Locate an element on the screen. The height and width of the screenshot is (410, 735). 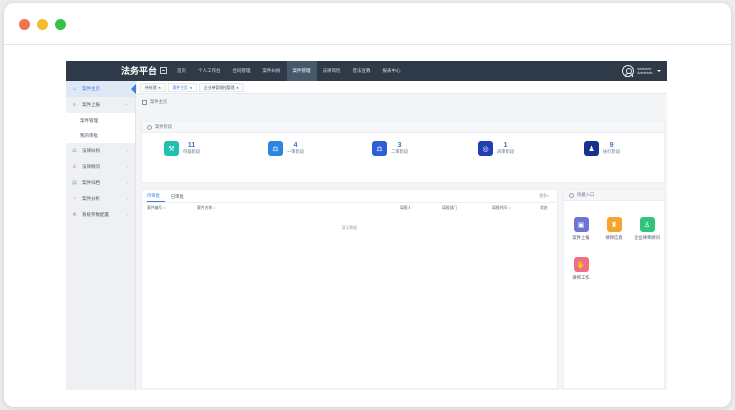
sidebar-item-legal-advisor: ♙ 法律顾问 › is located at coordinates (100, 167).